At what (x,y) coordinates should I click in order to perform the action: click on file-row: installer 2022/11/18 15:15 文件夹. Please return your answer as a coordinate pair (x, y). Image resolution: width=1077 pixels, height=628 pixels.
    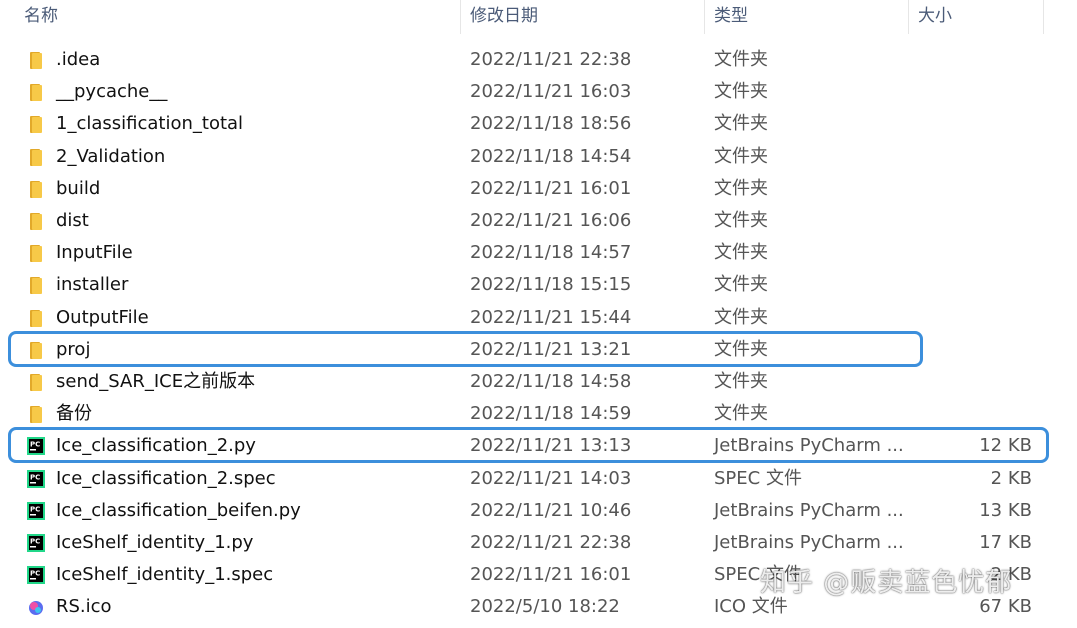
    Looking at the image, I should click on (538, 285).